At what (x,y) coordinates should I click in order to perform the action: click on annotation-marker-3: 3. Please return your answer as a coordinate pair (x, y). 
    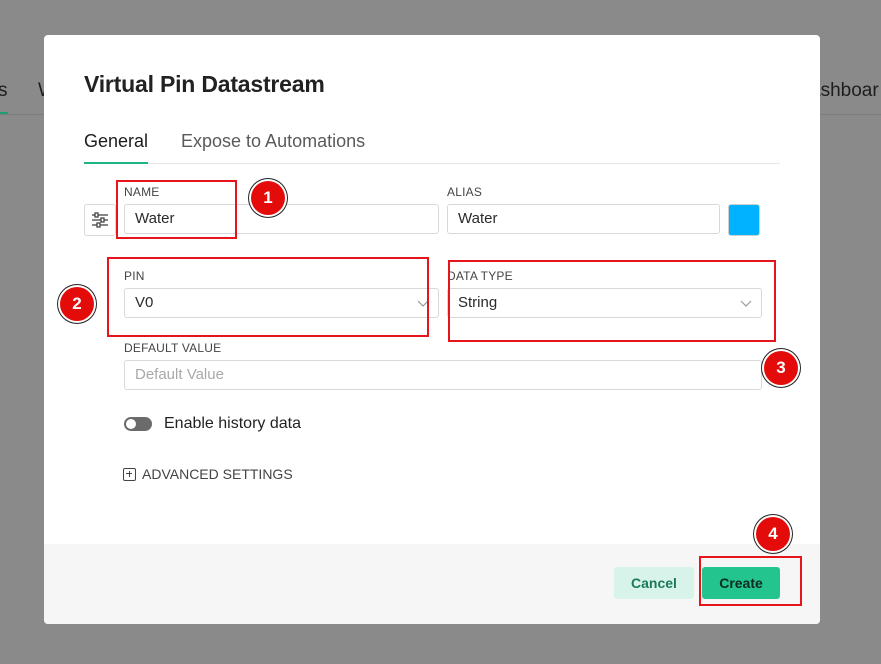
    Looking at the image, I should click on (781, 368).